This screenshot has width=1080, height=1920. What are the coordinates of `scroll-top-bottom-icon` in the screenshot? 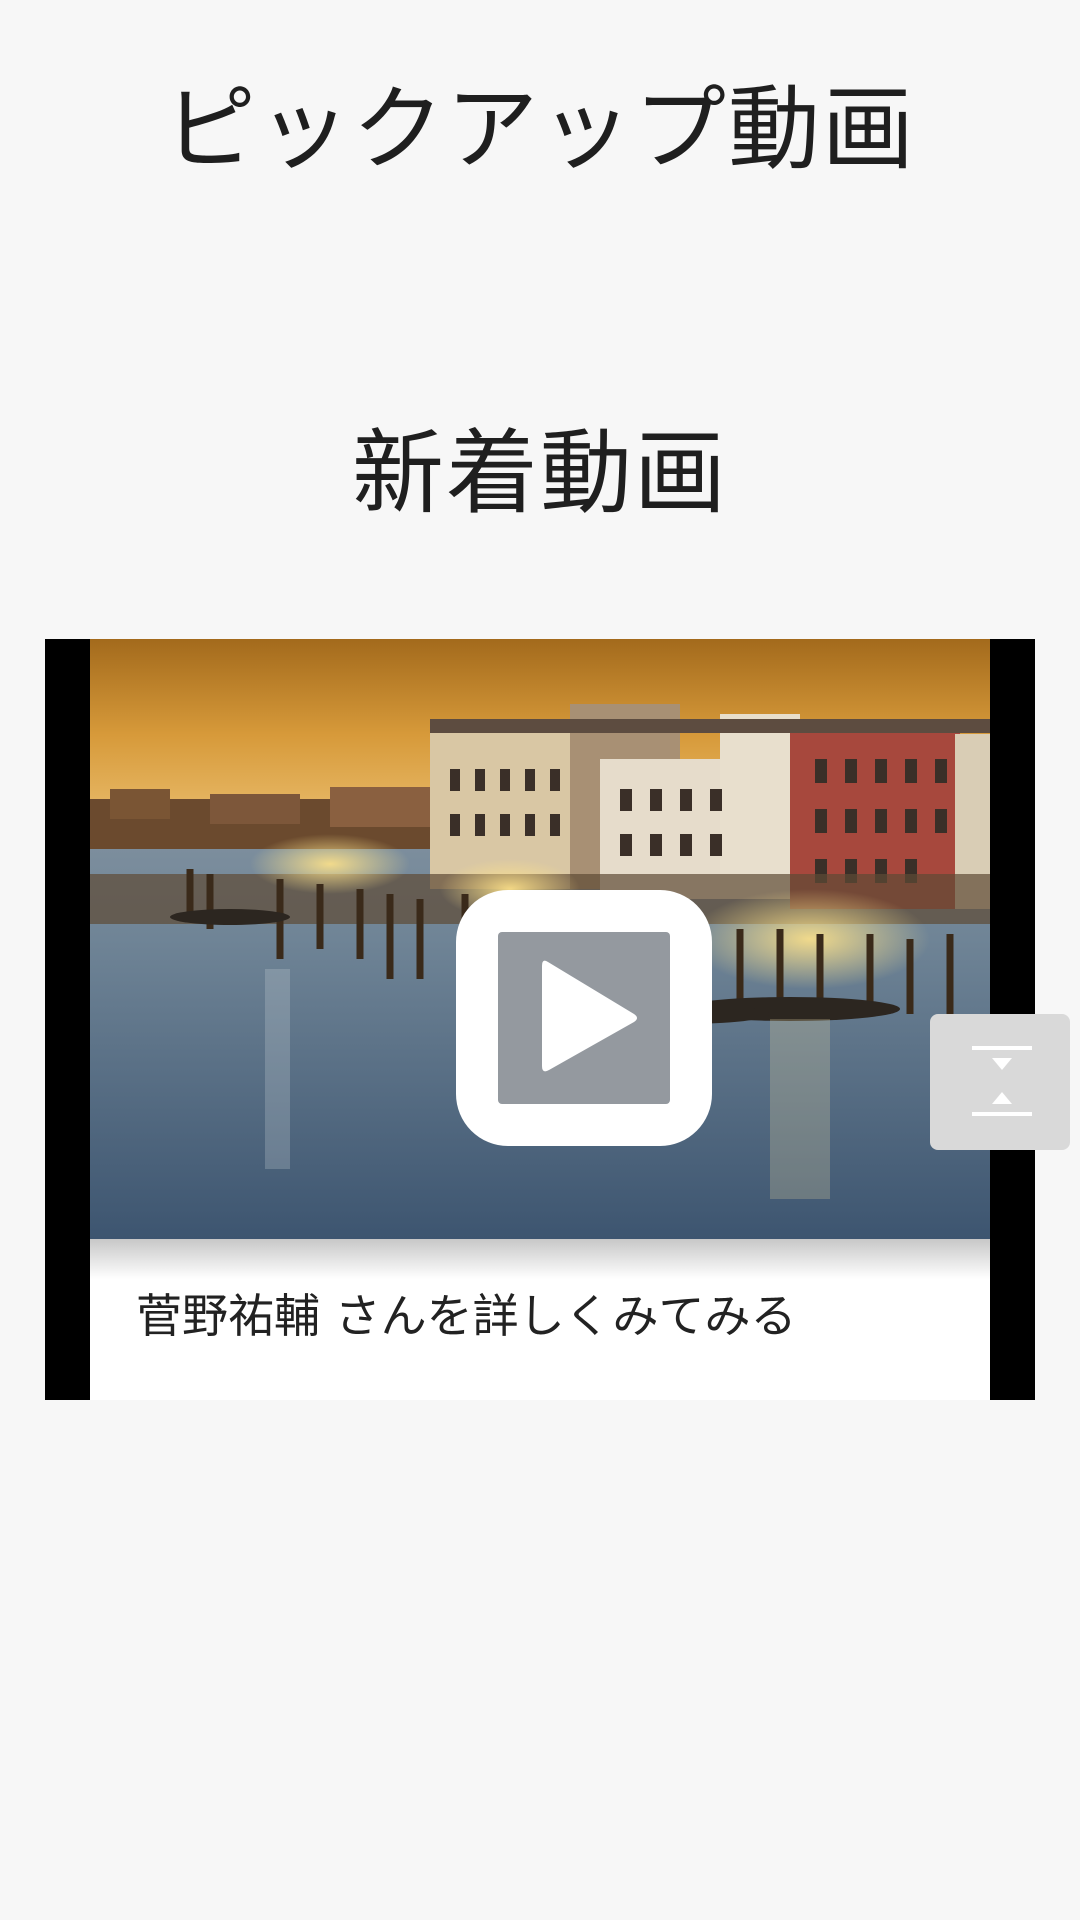 It's located at (1002, 1081).